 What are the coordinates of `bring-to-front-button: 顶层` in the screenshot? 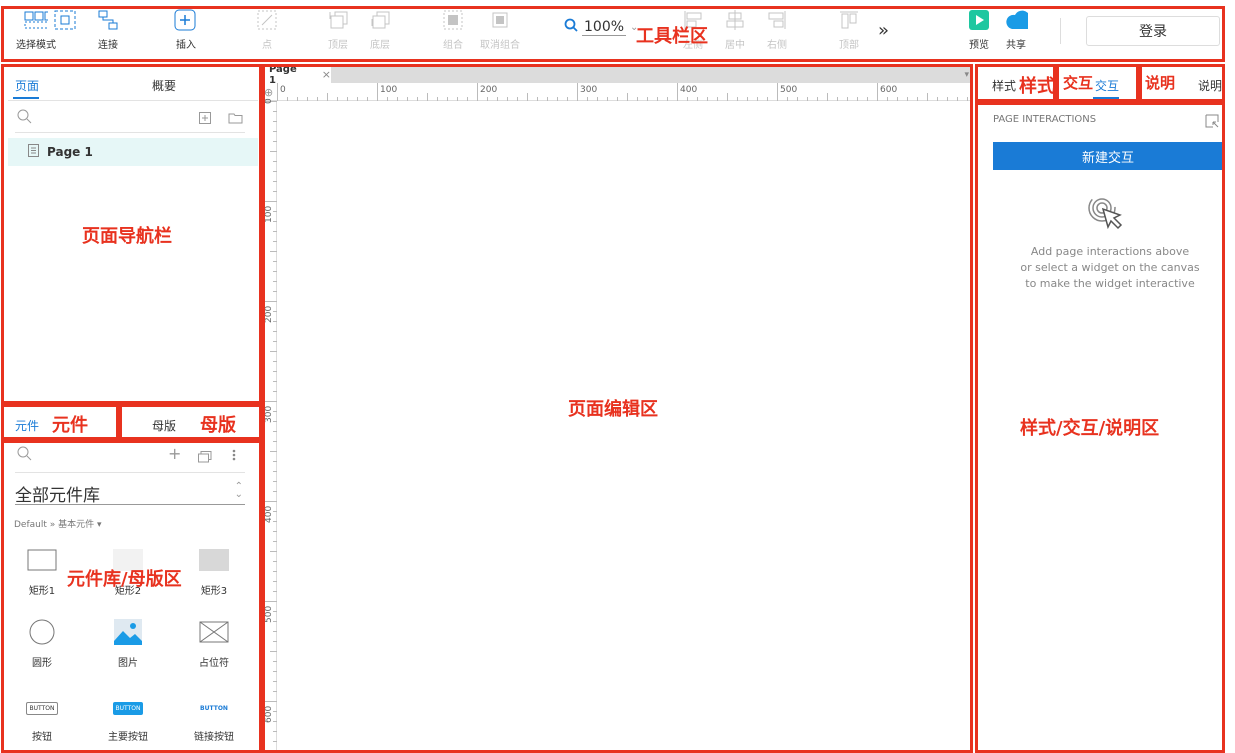 It's located at (338, 29).